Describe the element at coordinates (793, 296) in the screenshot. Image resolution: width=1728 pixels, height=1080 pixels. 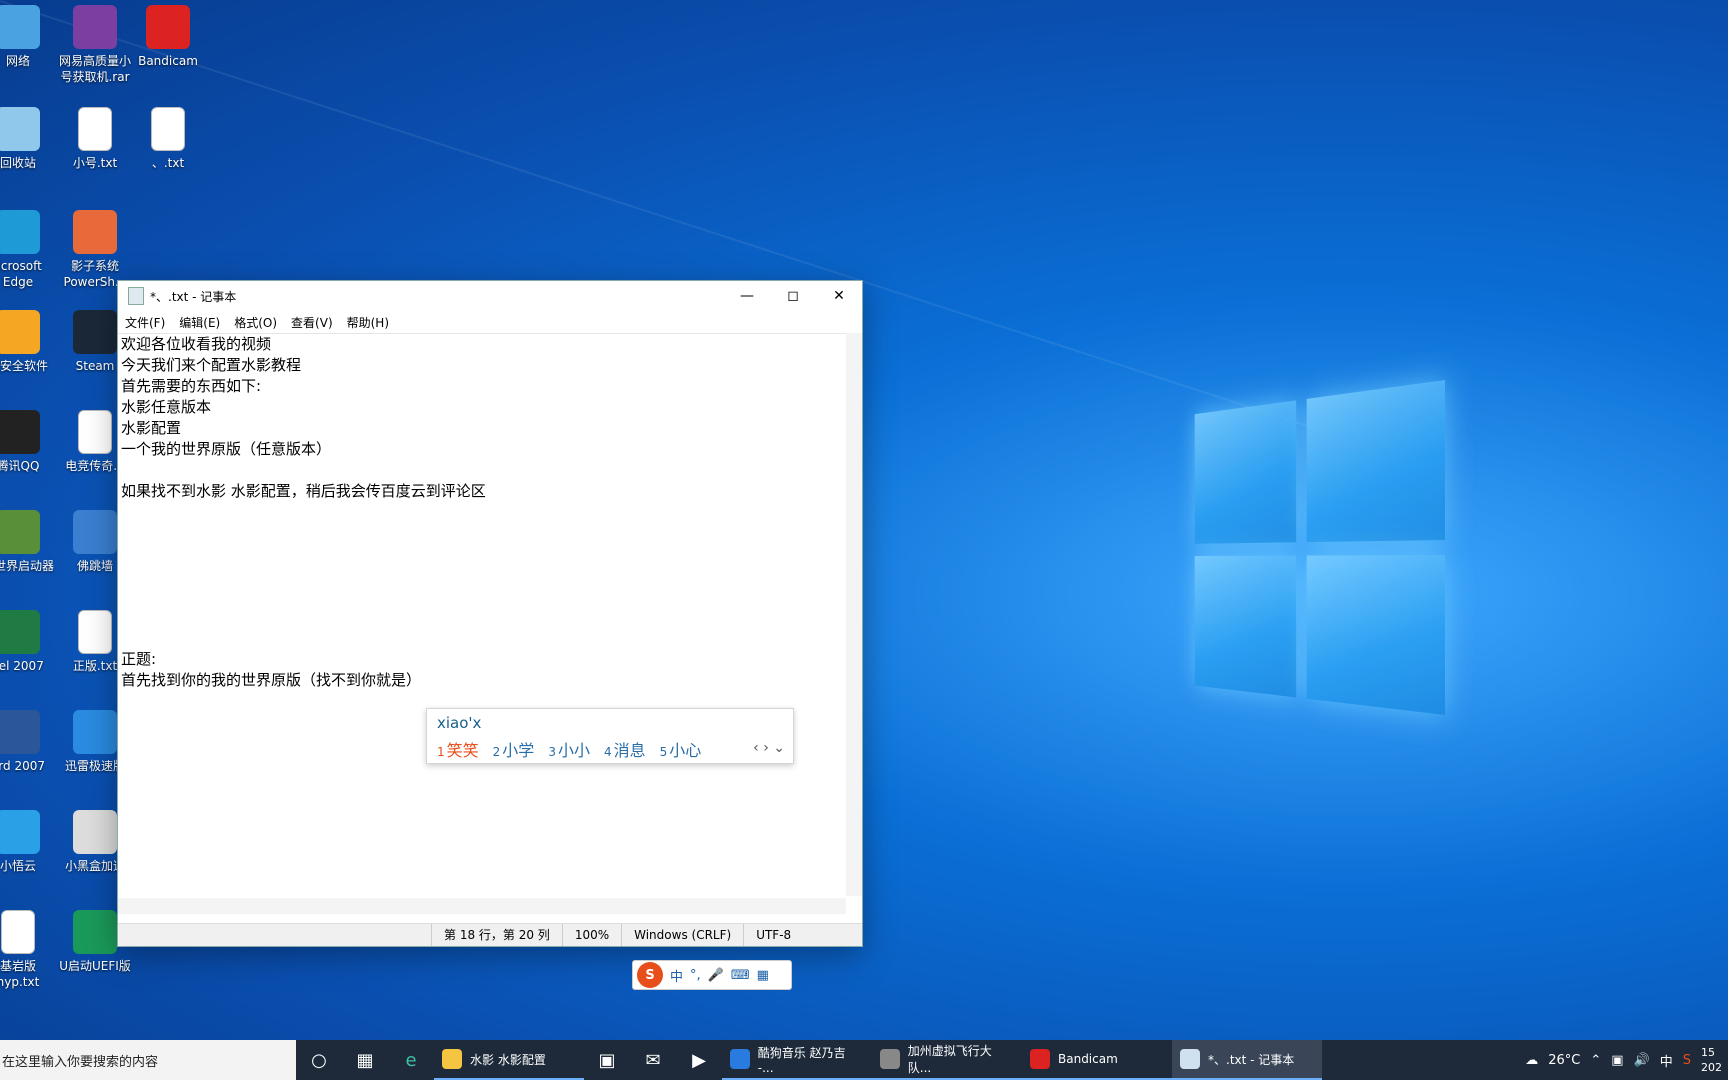
I see `maximize-button: ◻` at that location.